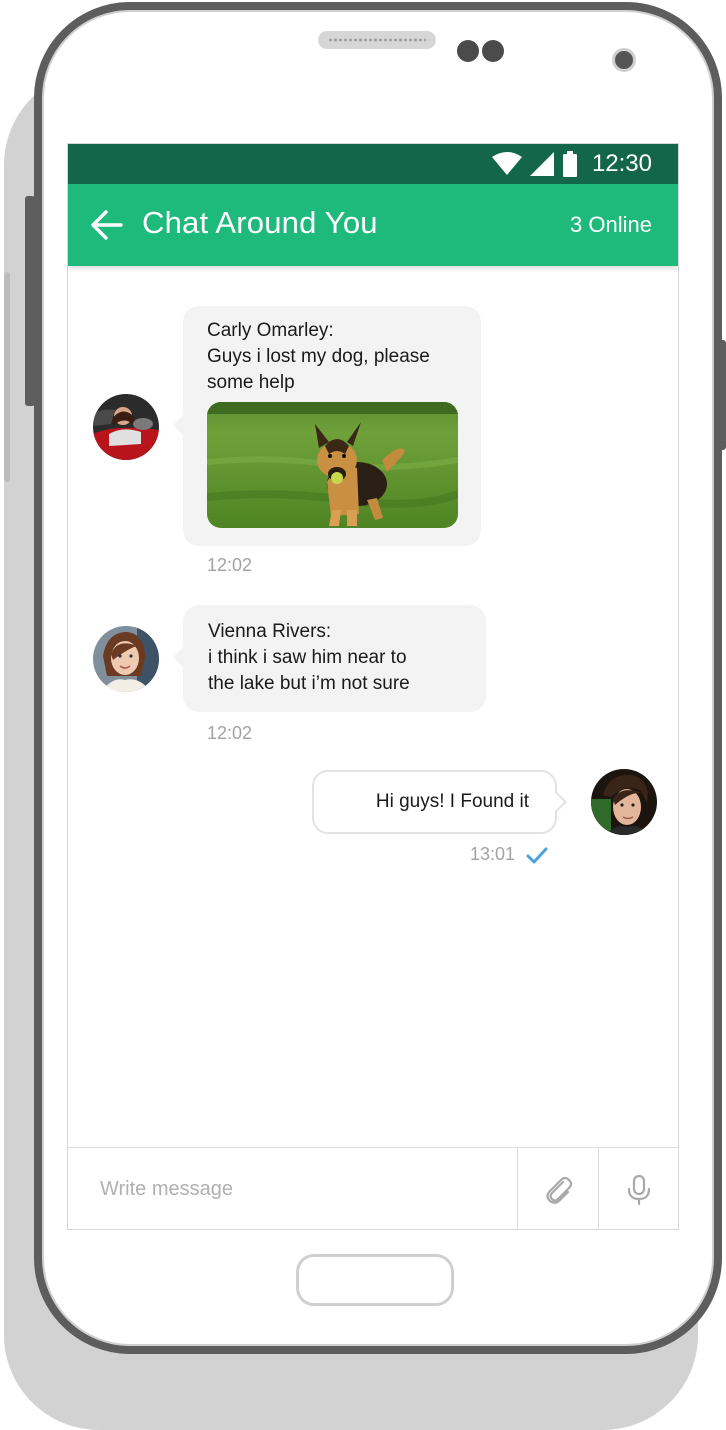 This screenshot has width=726, height=1430. Describe the element at coordinates (493, 854) in the screenshot. I see `message-time: 13:01` at that location.